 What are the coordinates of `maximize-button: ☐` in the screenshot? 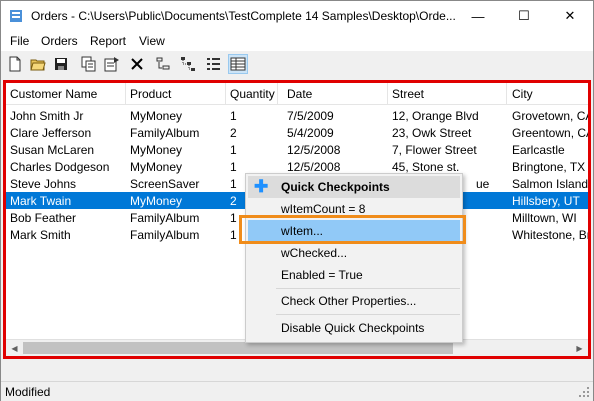 It's located at (524, 16).